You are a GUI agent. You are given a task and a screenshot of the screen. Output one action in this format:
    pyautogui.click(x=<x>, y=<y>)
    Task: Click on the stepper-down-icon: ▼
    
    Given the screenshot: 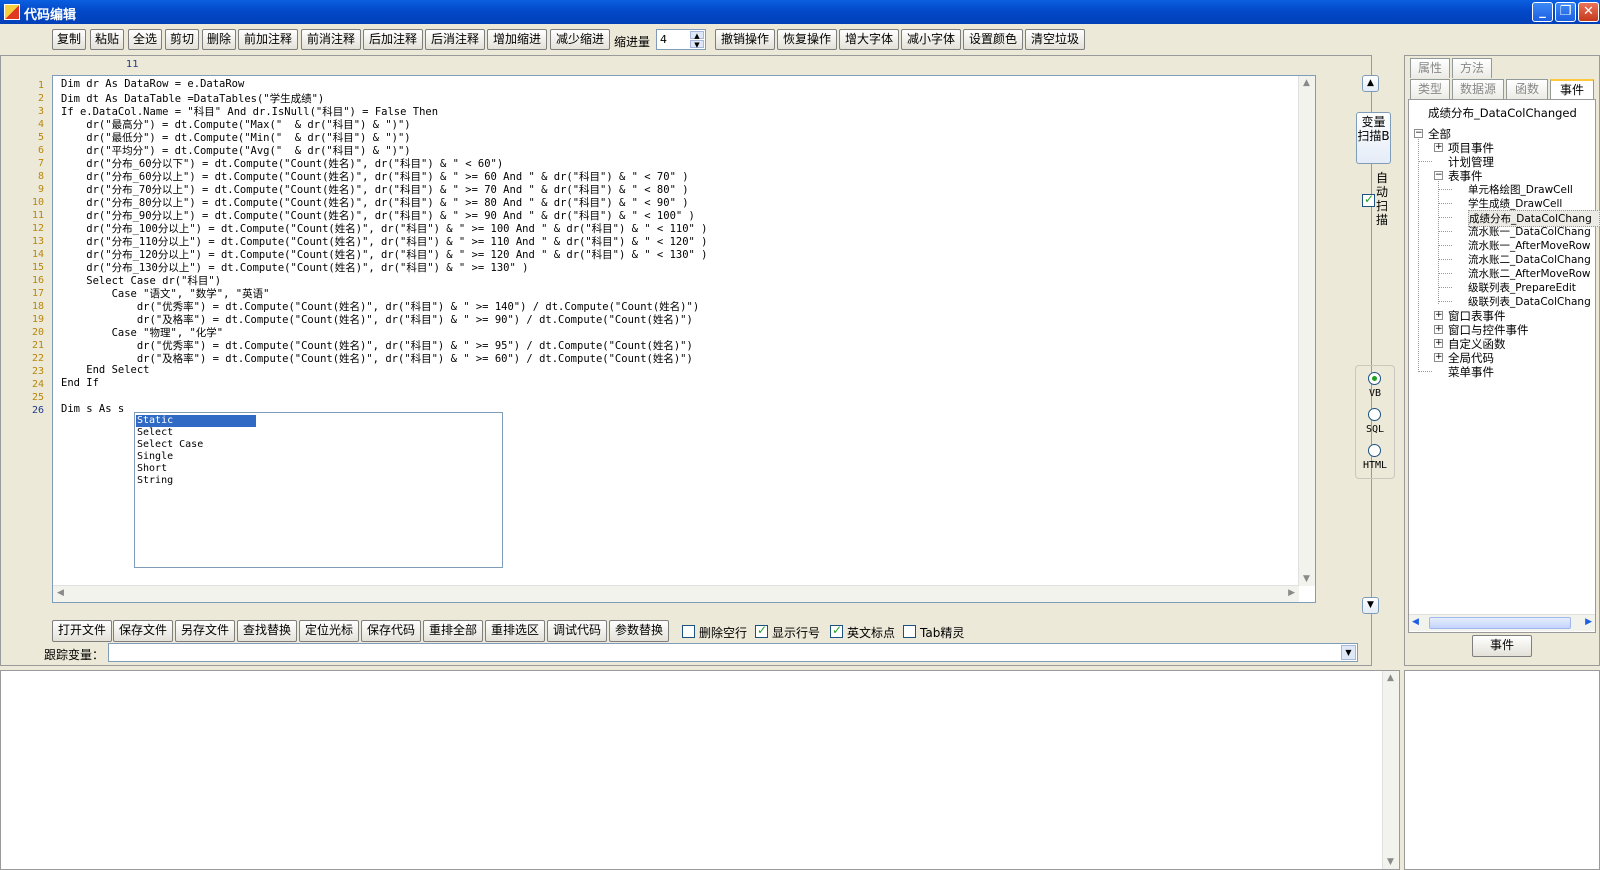 What is the action you would take?
    pyautogui.click(x=697, y=44)
    